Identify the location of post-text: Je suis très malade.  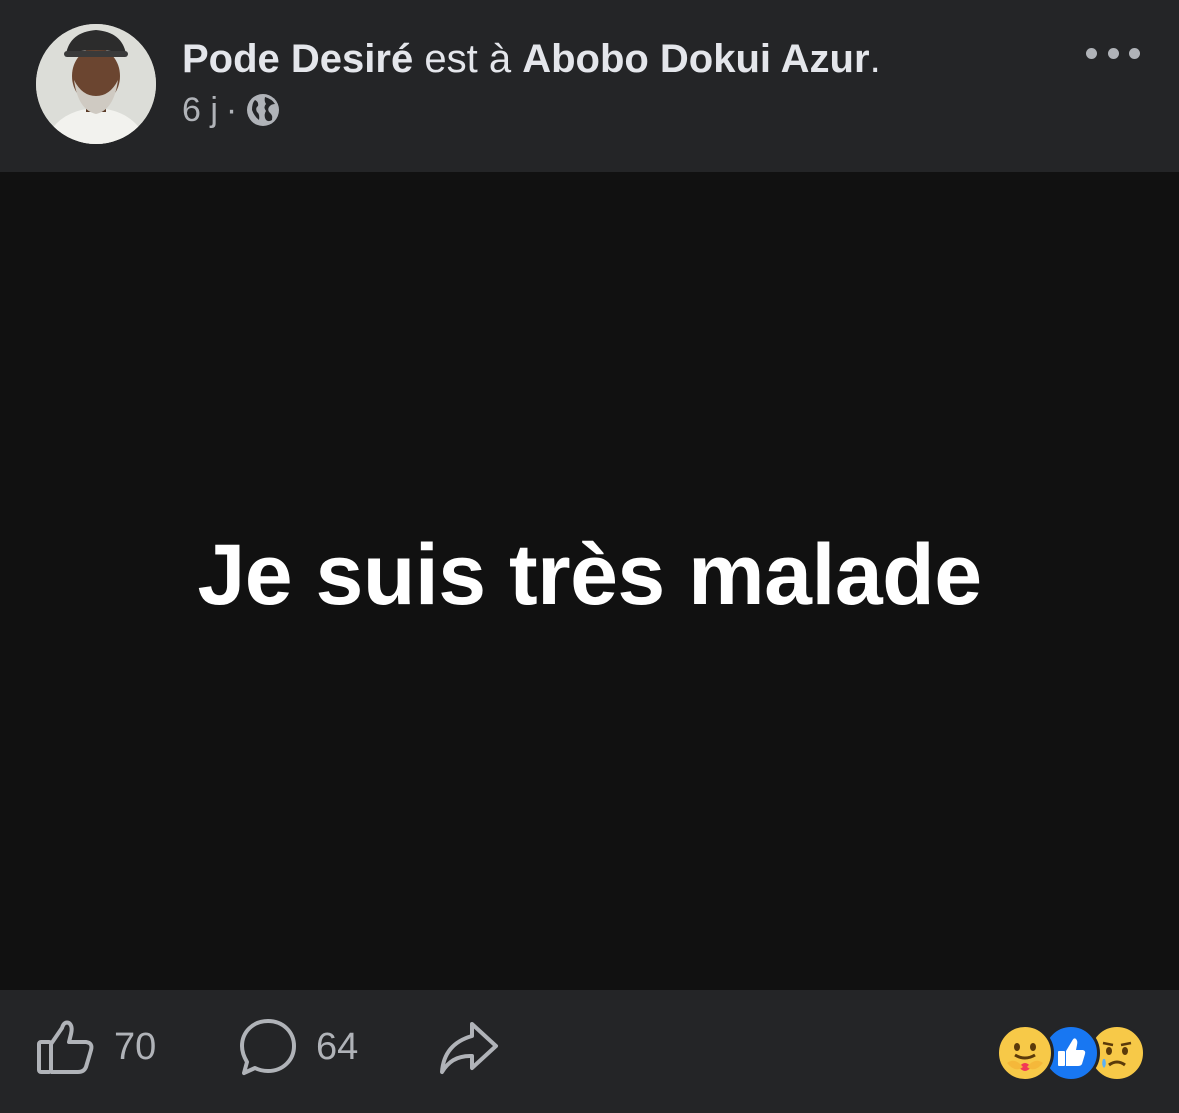
(589, 574).